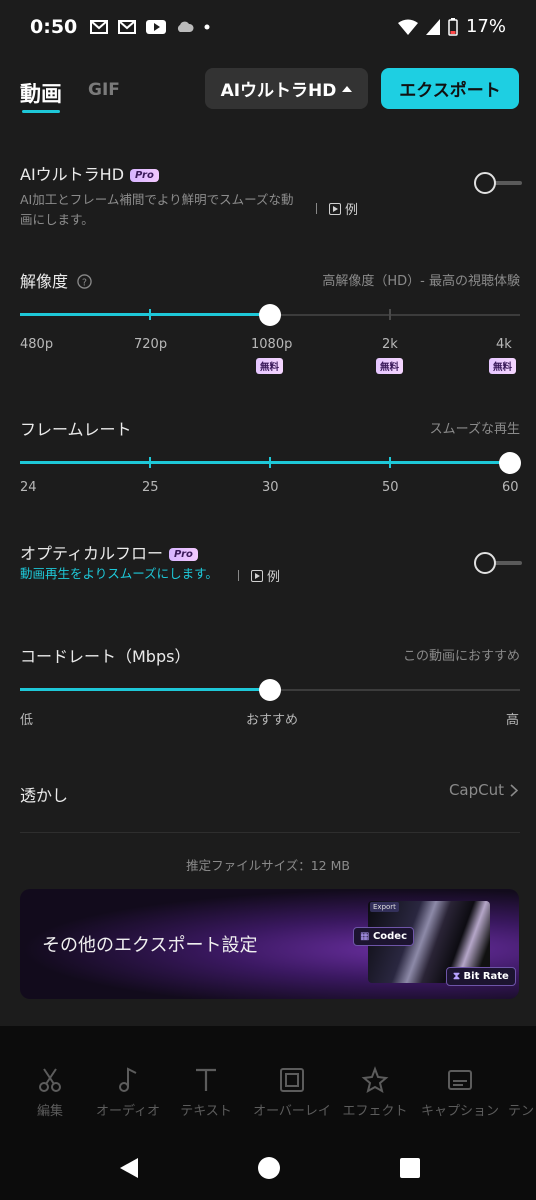 The height and width of the screenshot is (1200, 536). I want to click on bottom-toolbar: 編集 オーディオ テキスト オーバーレイ エフェクト キャプション テン, so click(268, 1113).